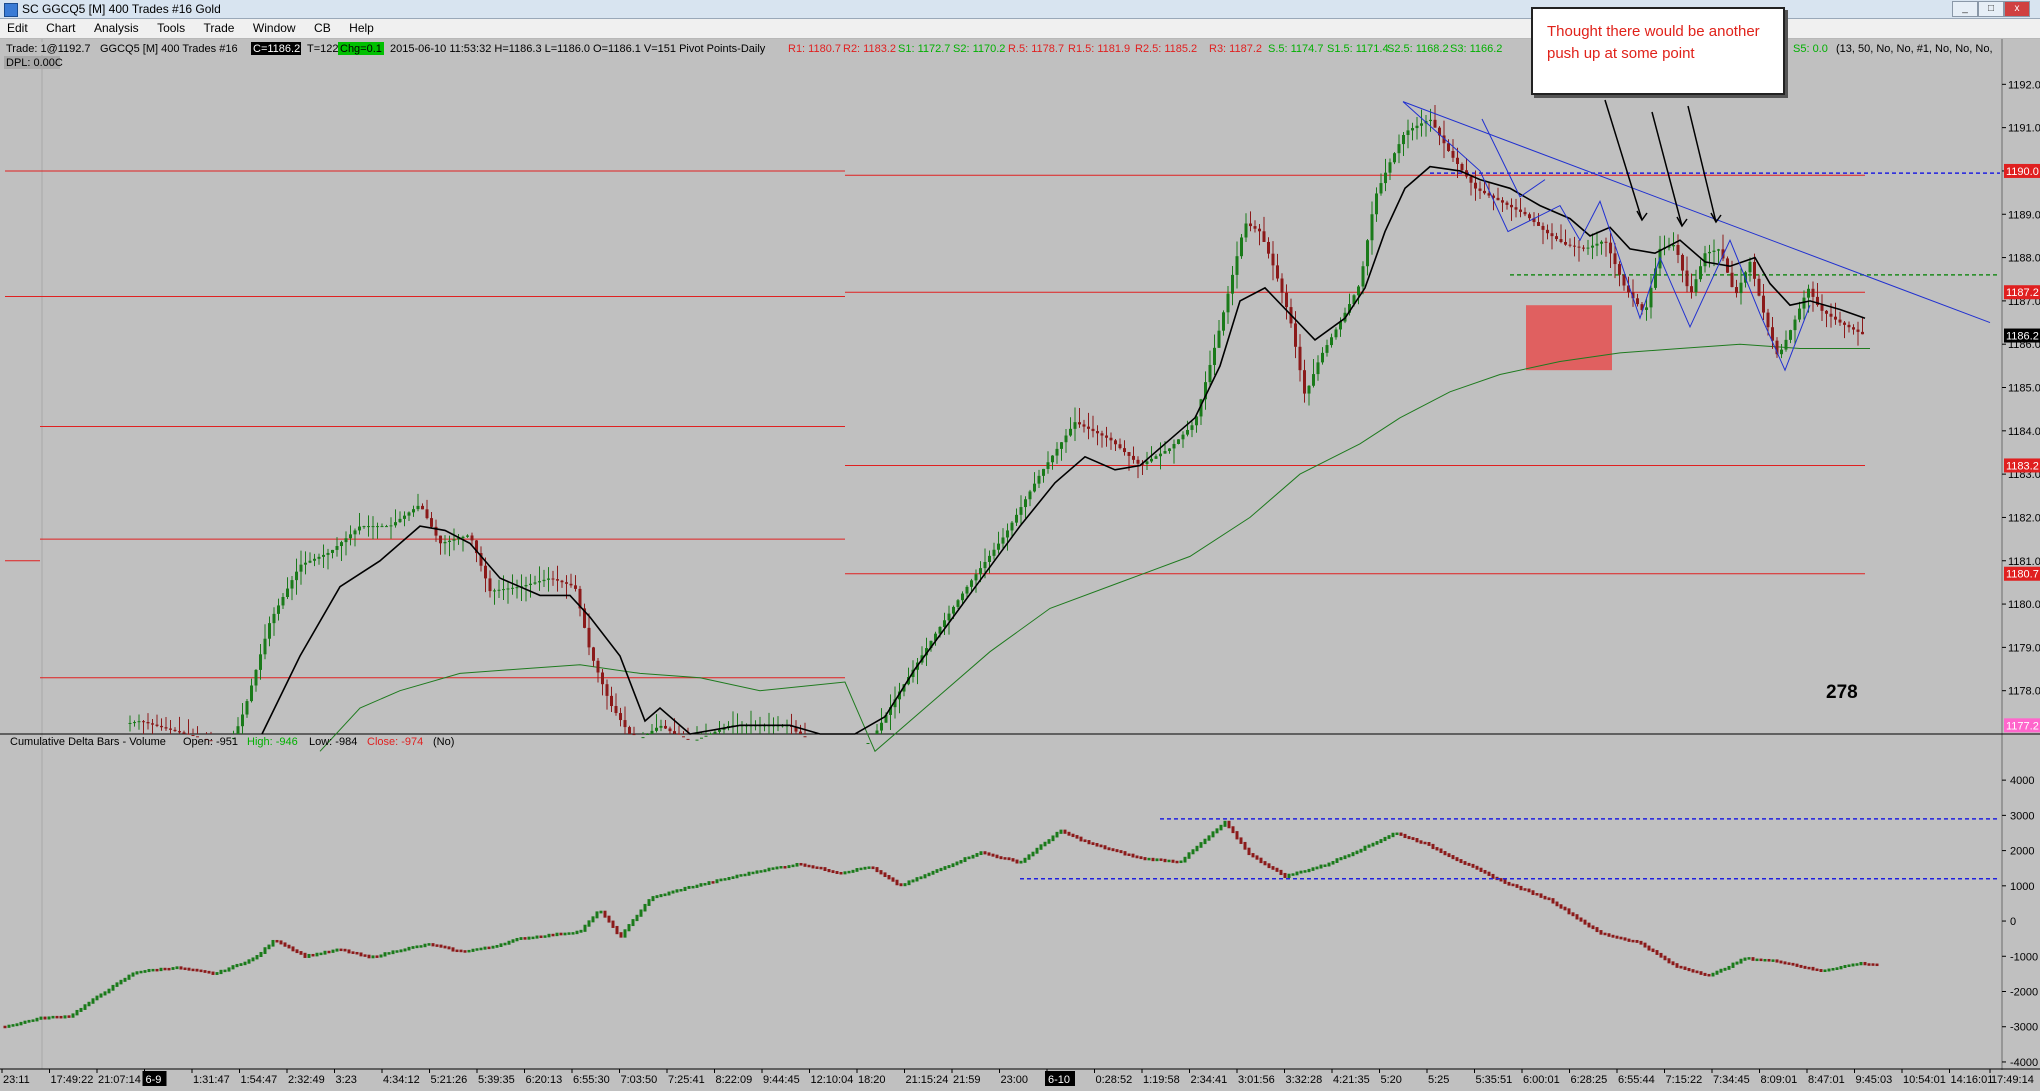 The height and width of the screenshot is (1091, 2040). Describe the element at coordinates (17, 28) in the screenshot. I see `menu-edit: Edit` at that location.